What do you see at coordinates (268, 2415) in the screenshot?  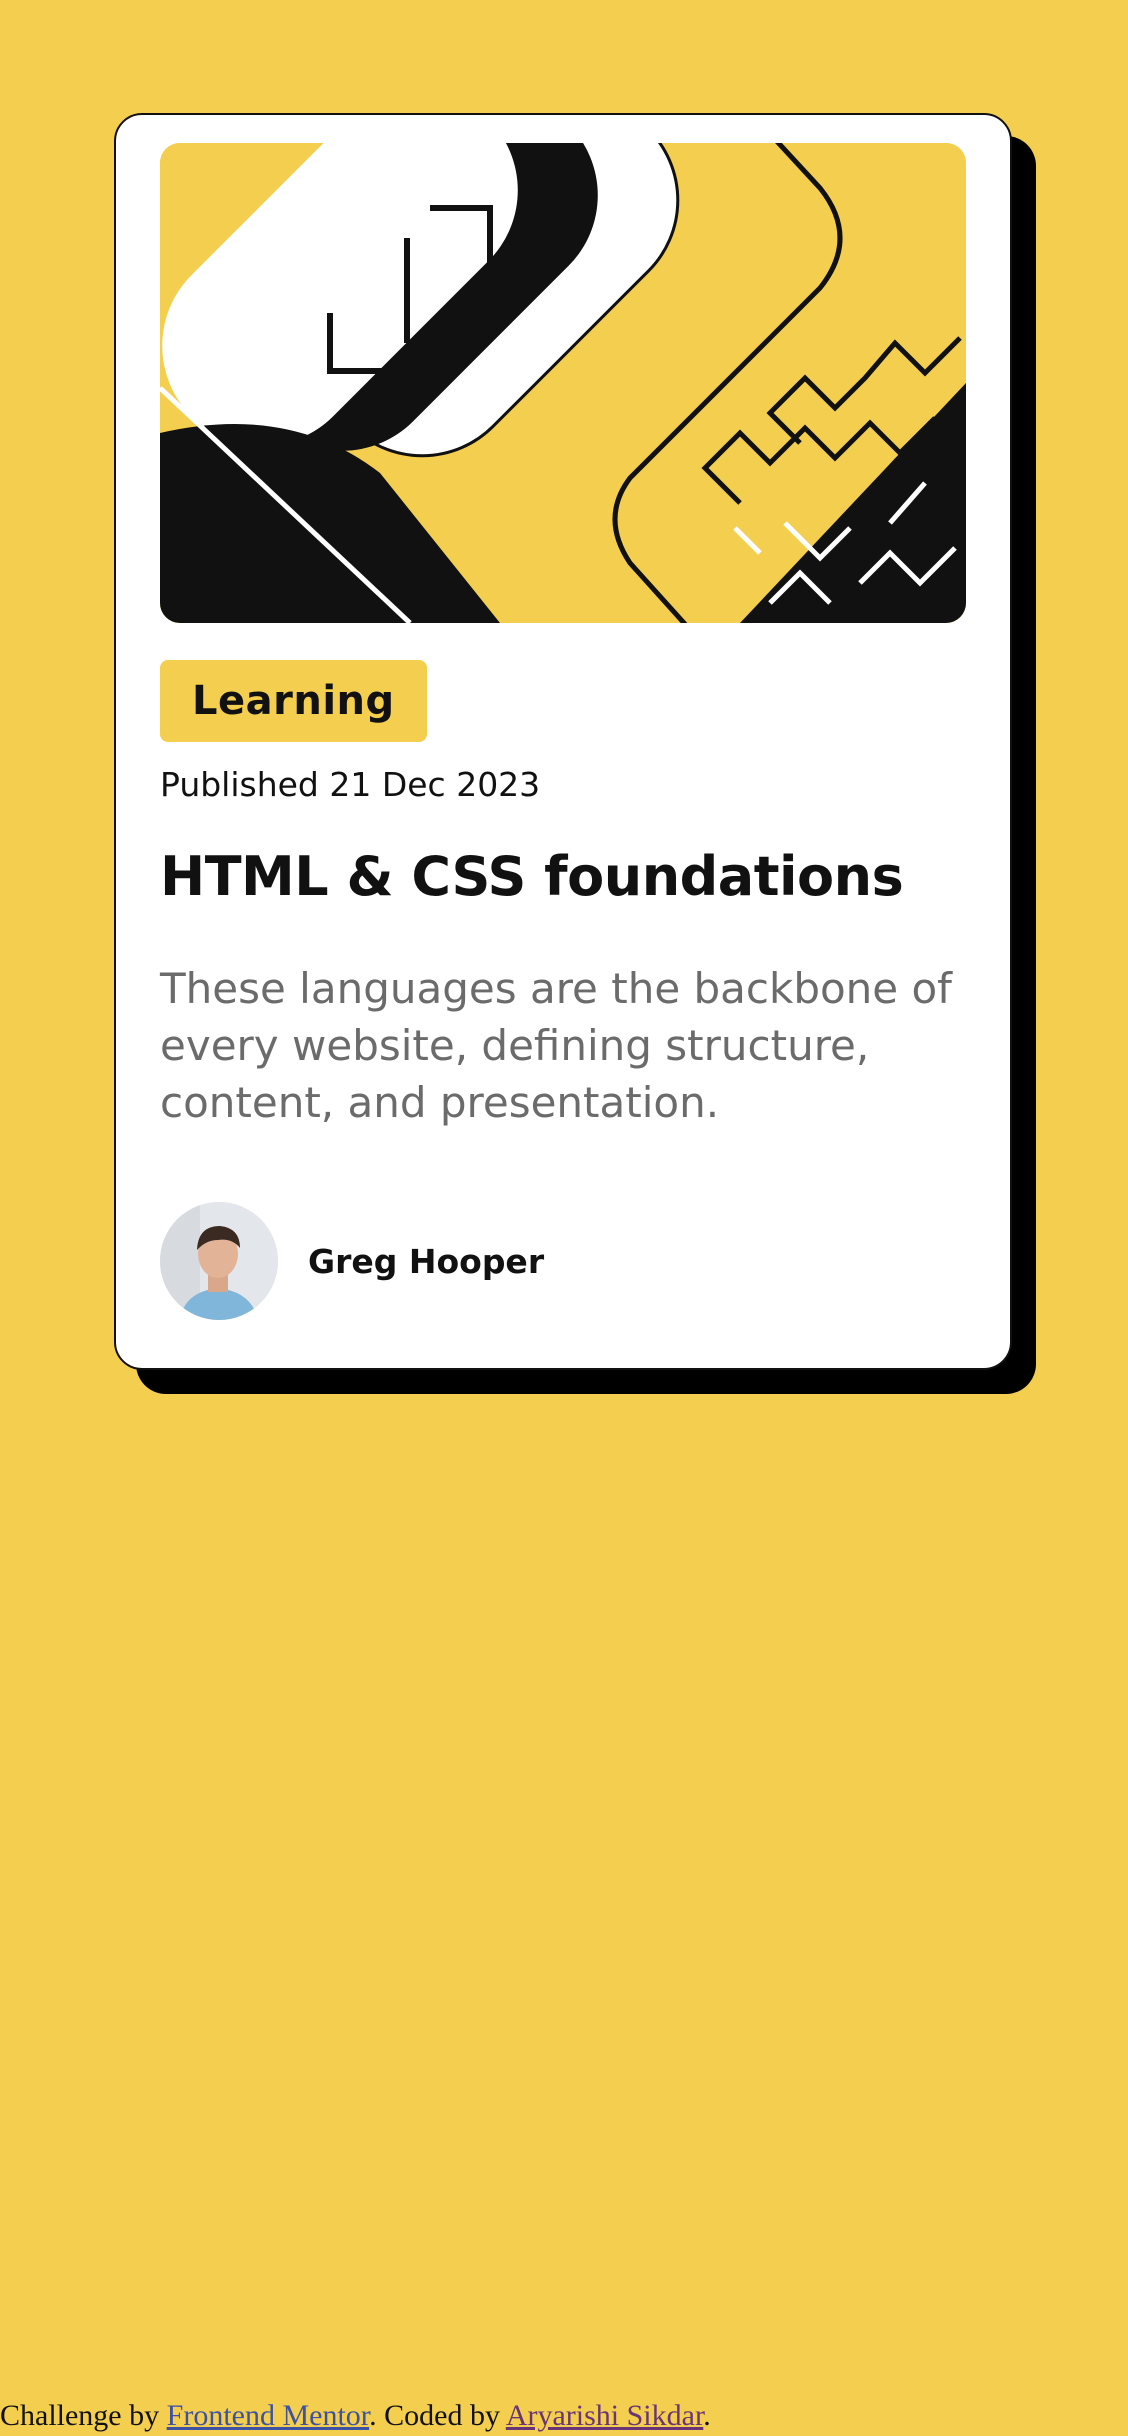 I see `frontend-mentor-link: Frontend Mentor` at bounding box center [268, 2415].